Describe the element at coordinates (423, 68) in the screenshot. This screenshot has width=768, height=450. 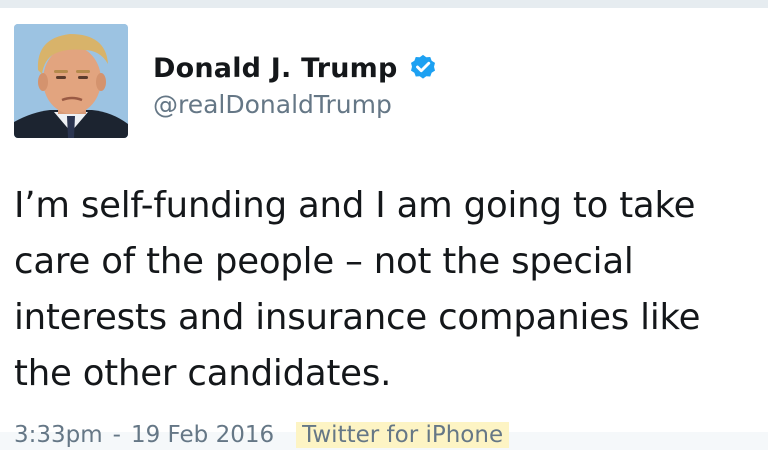
I see `verified-badge-icon` at that location.